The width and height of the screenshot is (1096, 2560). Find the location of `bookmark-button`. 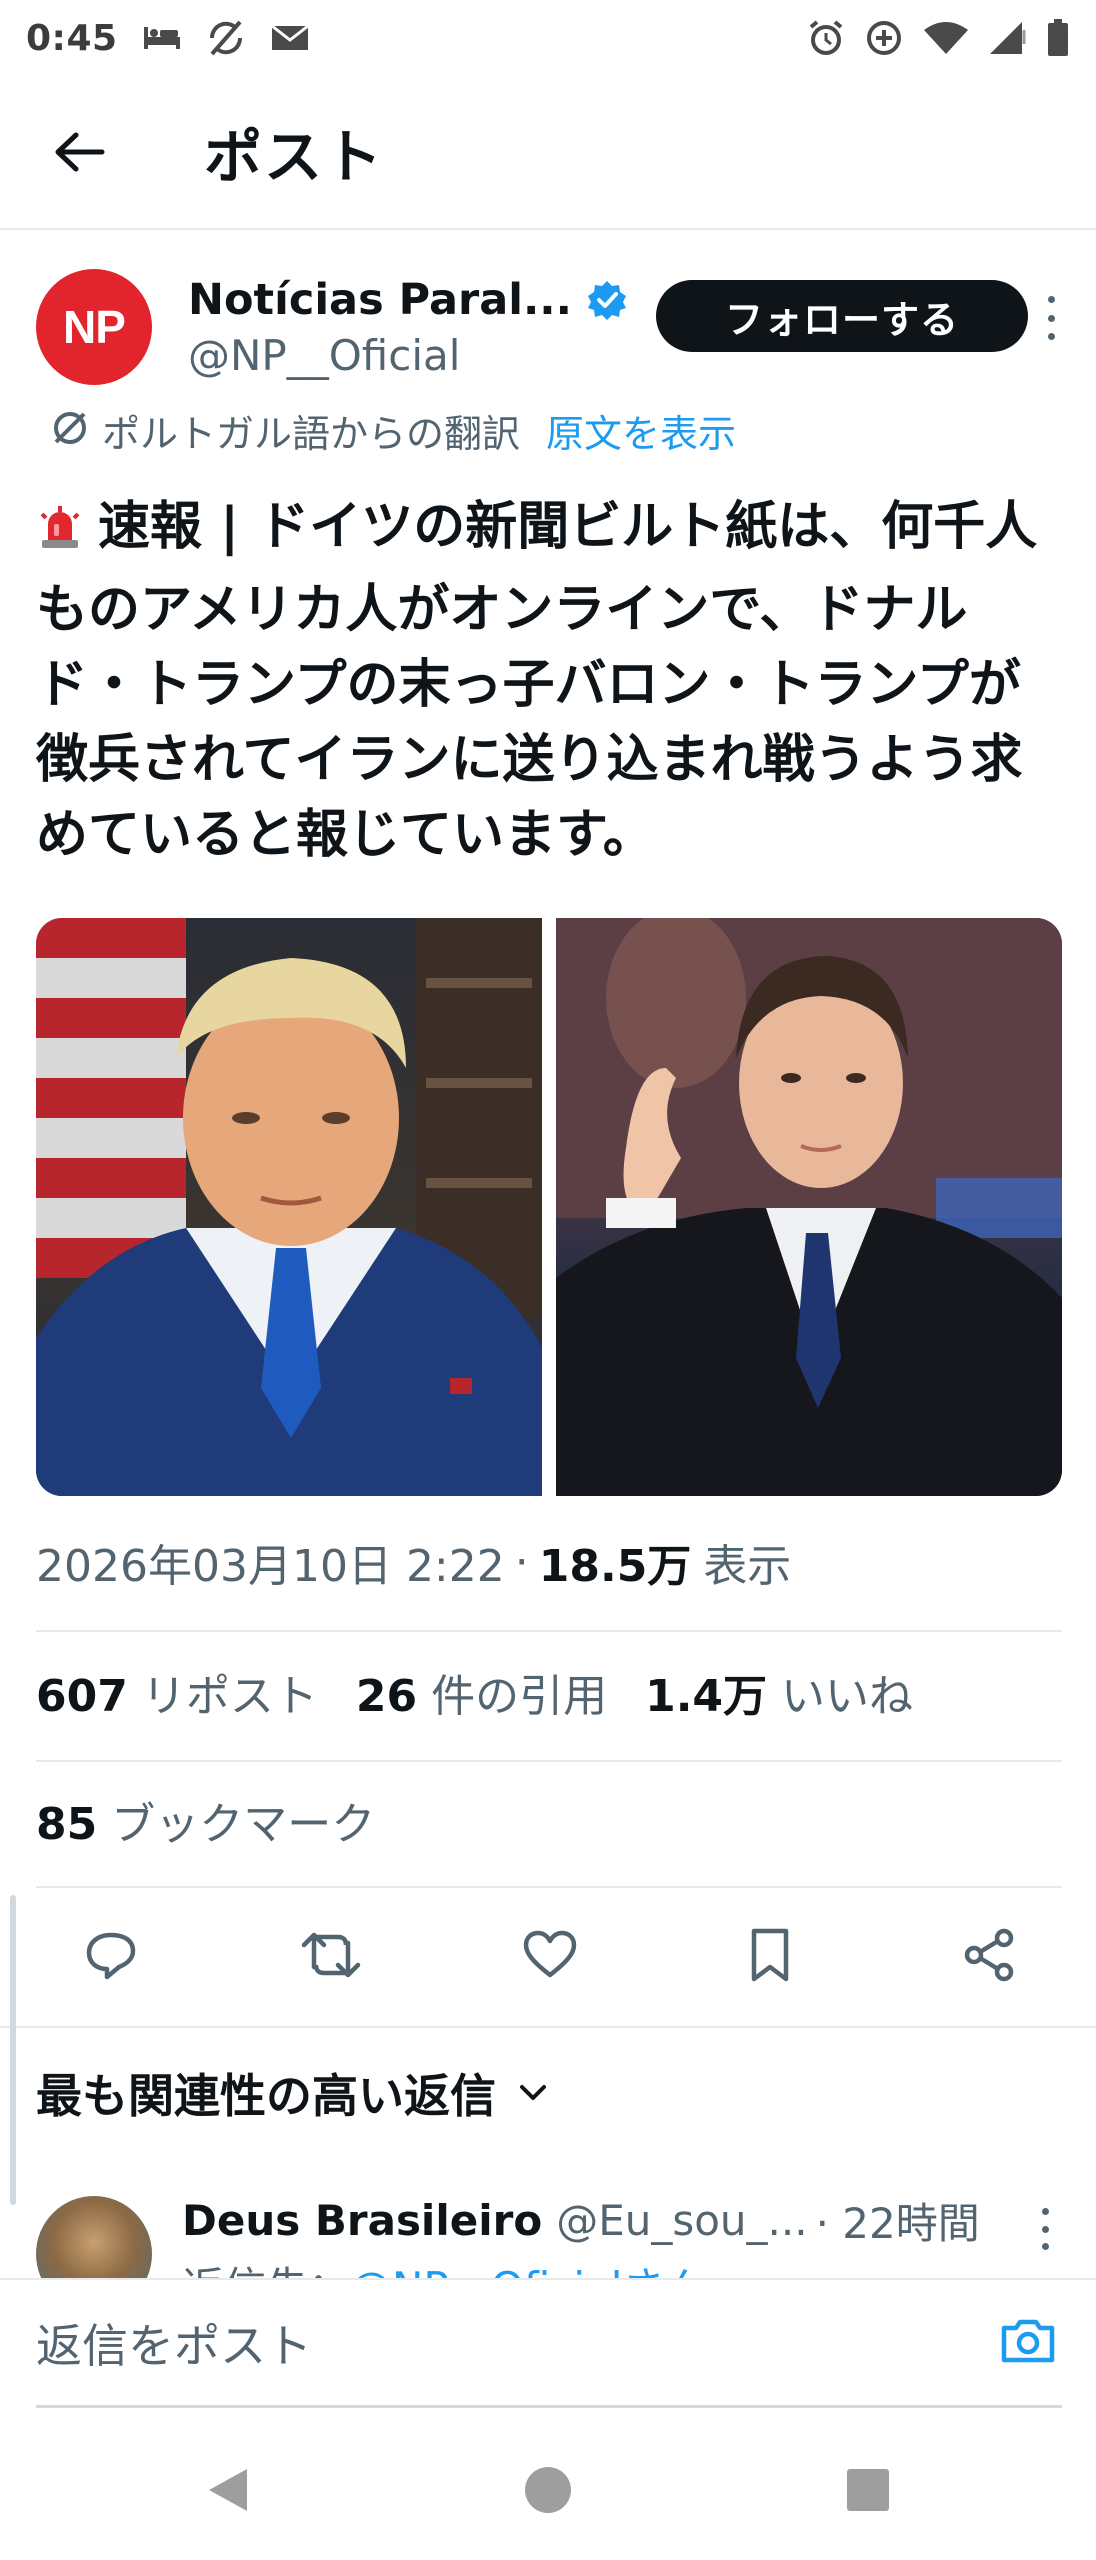

bookmark-button is located at coordinates (770, 1955).